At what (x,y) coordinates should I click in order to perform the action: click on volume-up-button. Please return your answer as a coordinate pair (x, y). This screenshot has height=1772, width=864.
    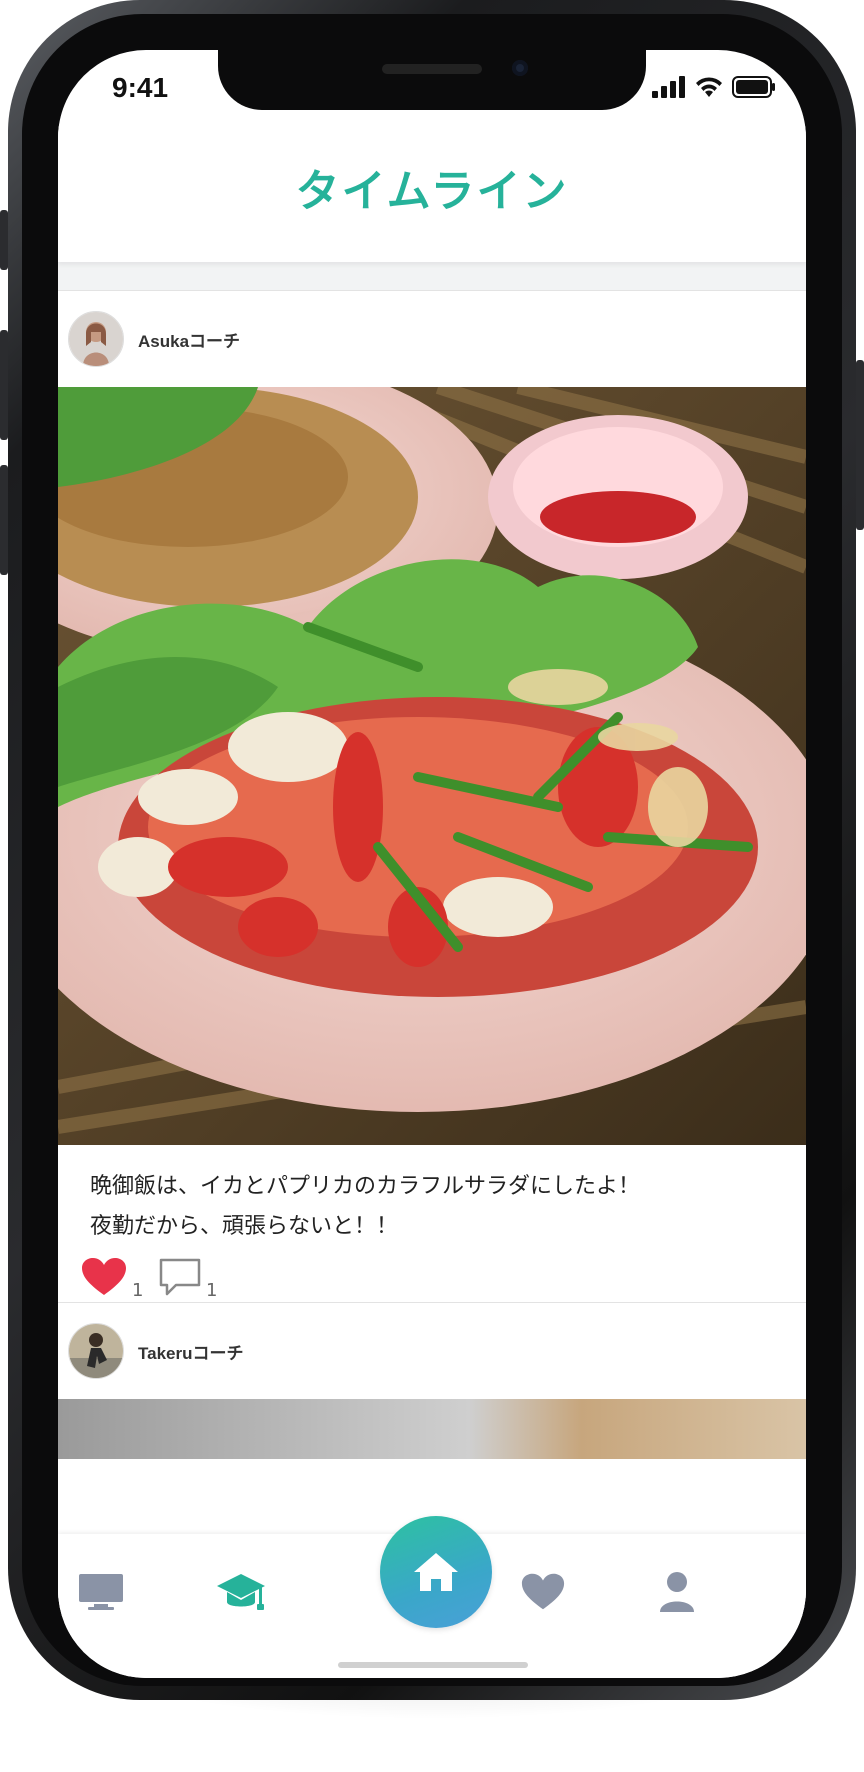
    Looking at the image, I should click on (4, 385).